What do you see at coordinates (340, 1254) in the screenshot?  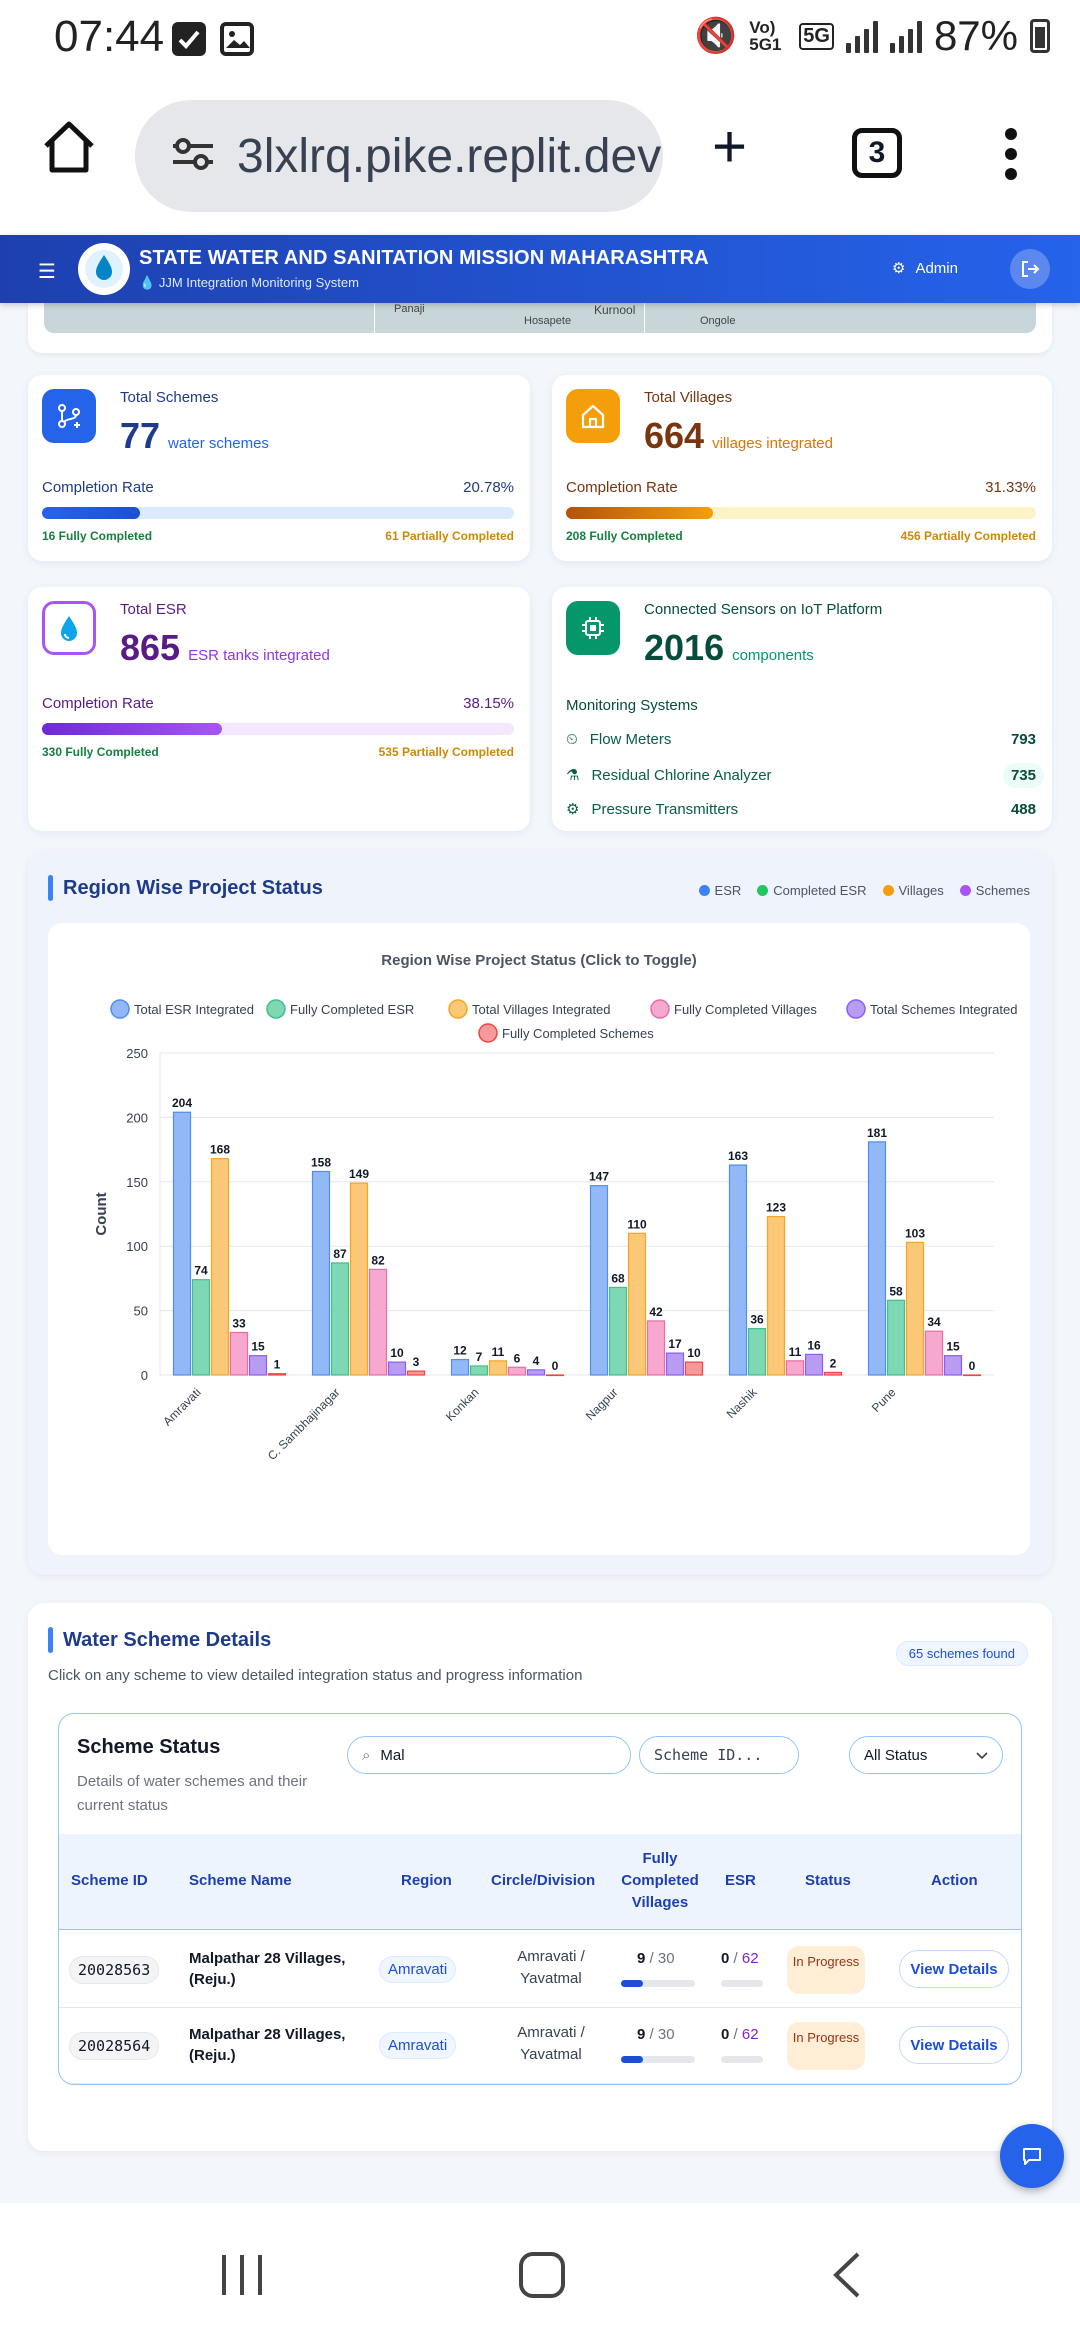 I see `data-label: 87` at bounding box center [340, 1254].